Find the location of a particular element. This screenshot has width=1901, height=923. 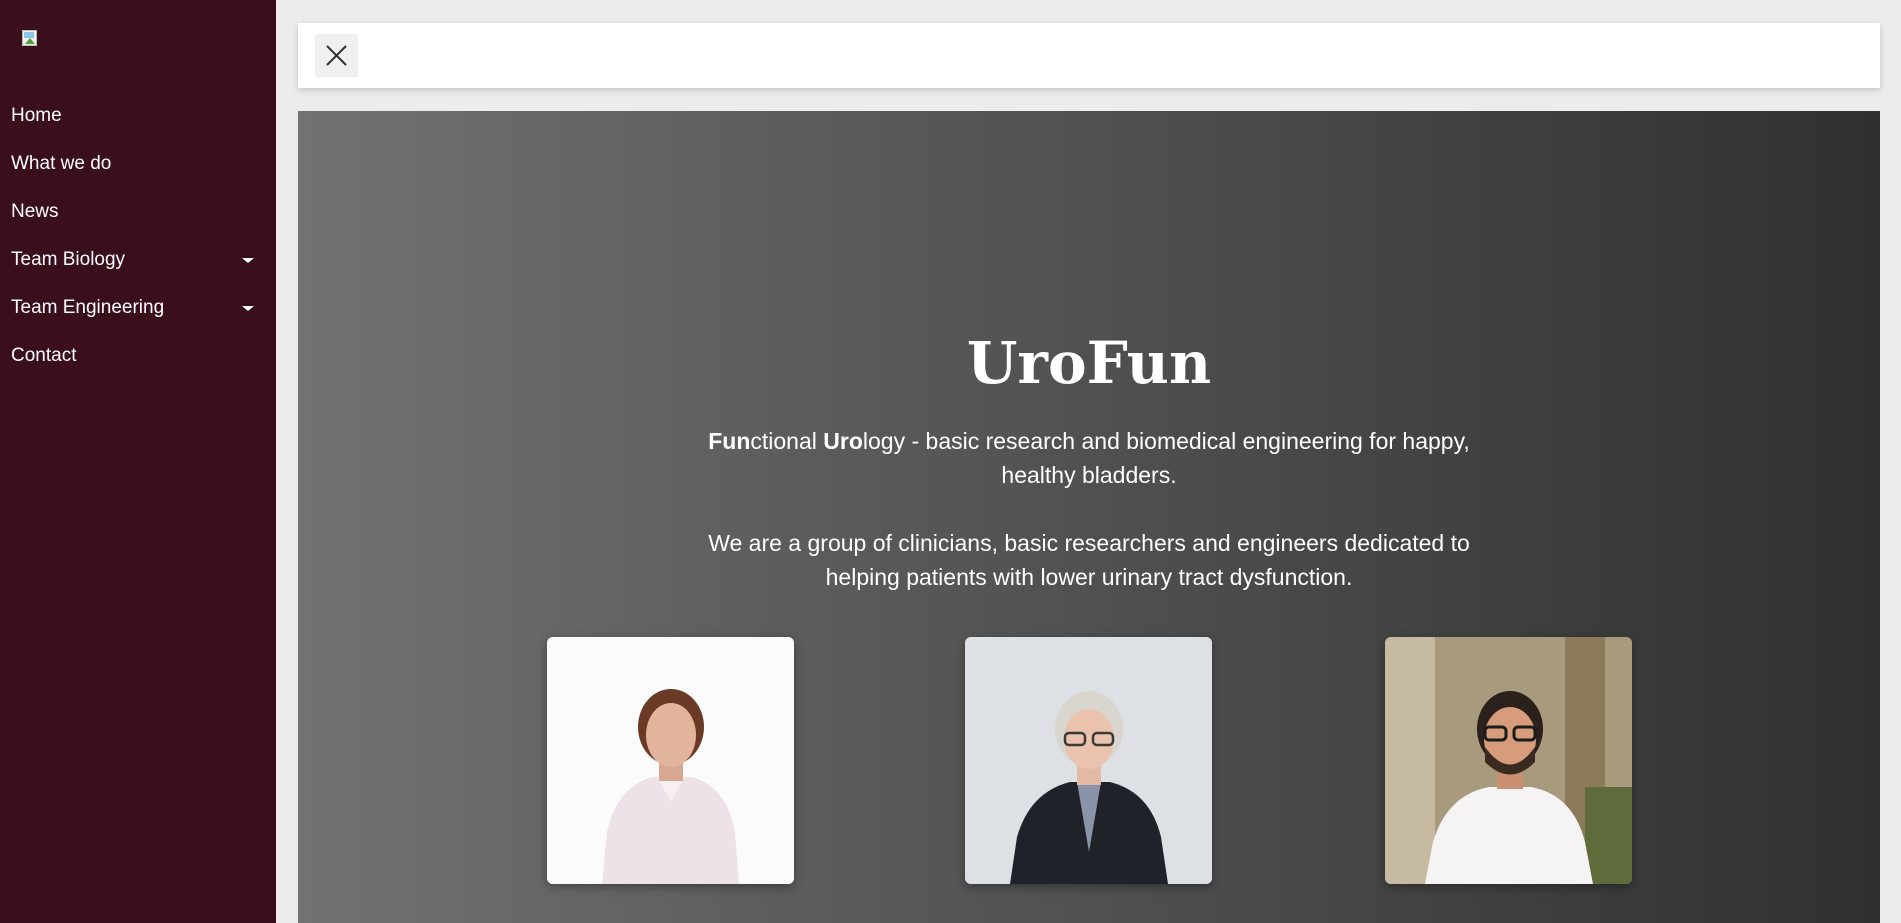

sidebar-item-label: Contact is located at coordinates (44, 355).